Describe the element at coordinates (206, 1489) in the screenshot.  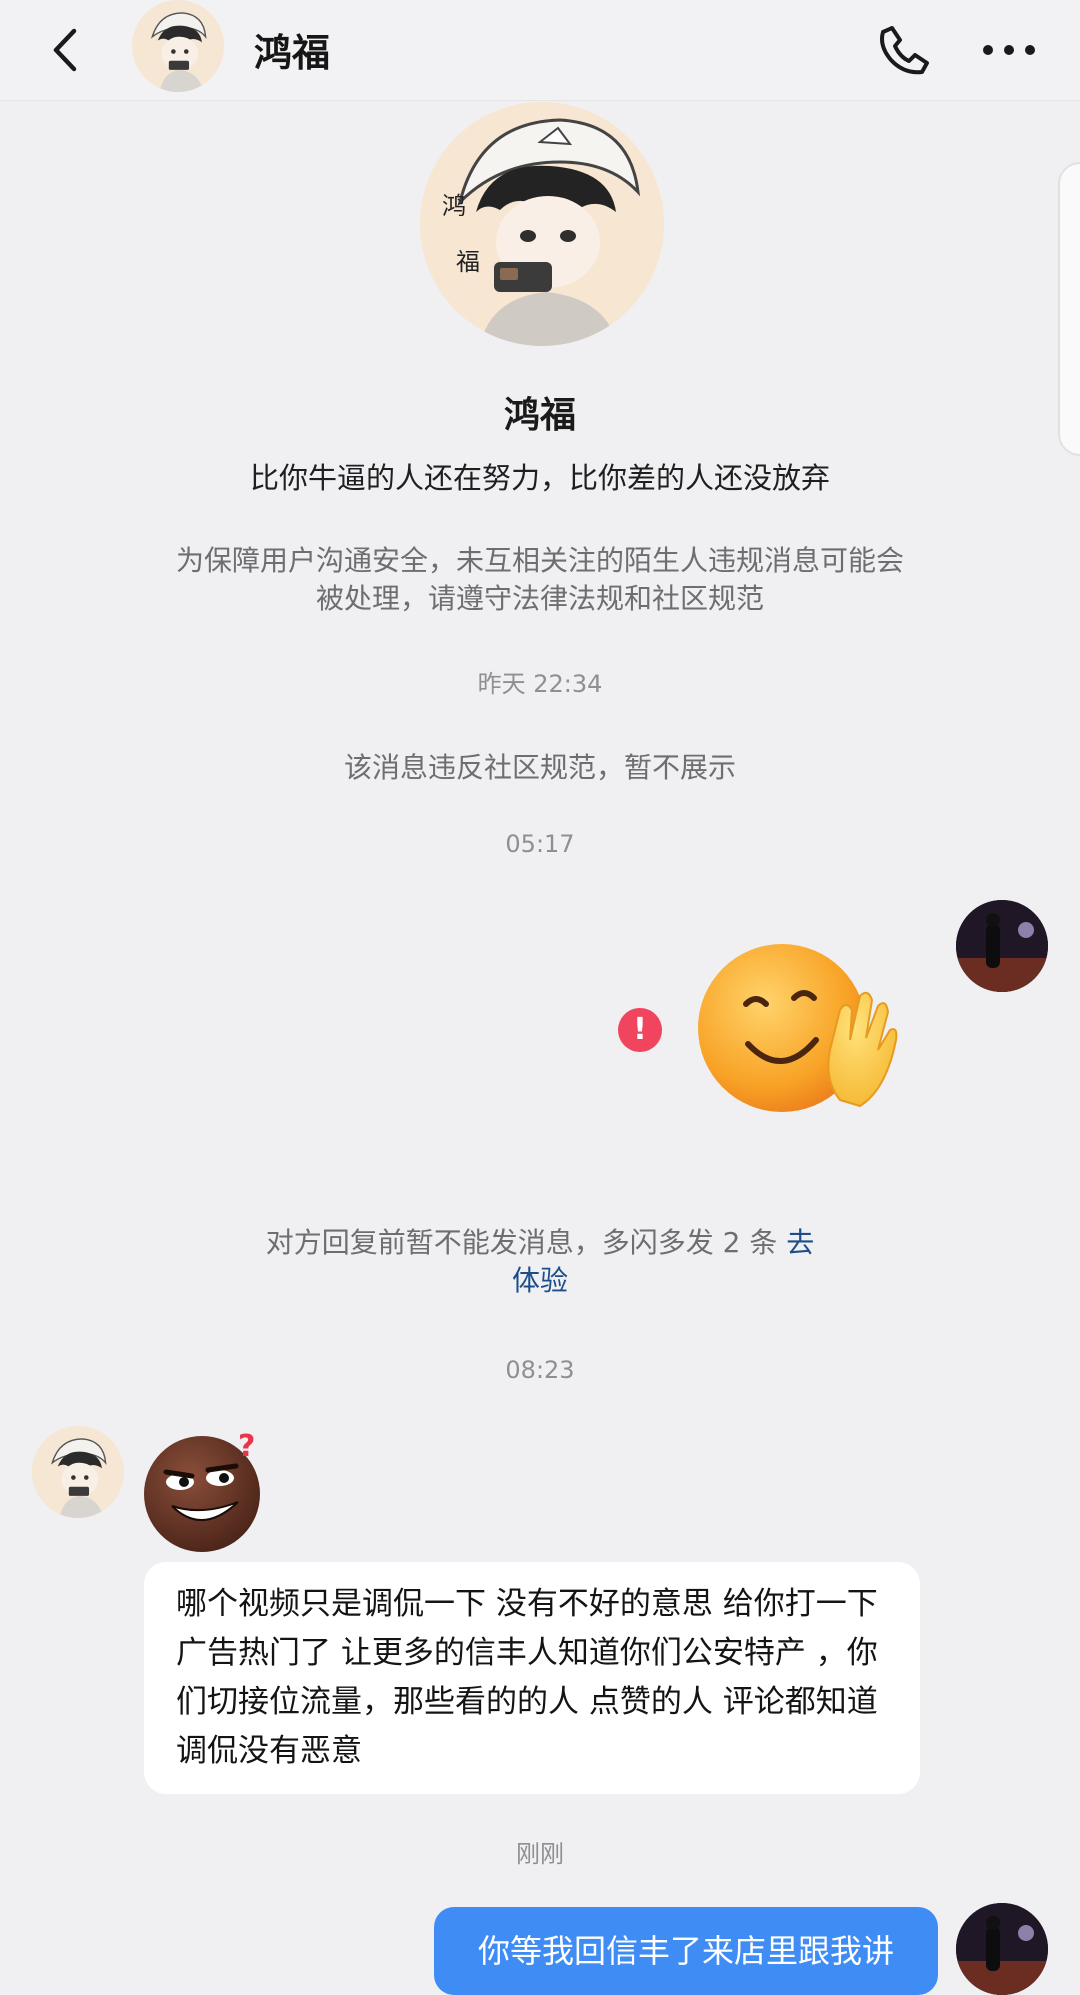
I see `smirk-sticker: ?` at that location.